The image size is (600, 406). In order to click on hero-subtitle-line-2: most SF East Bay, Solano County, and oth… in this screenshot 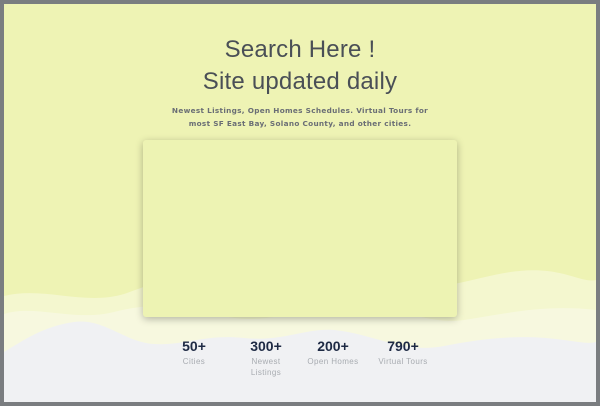, I will do `click(300, 123)`.